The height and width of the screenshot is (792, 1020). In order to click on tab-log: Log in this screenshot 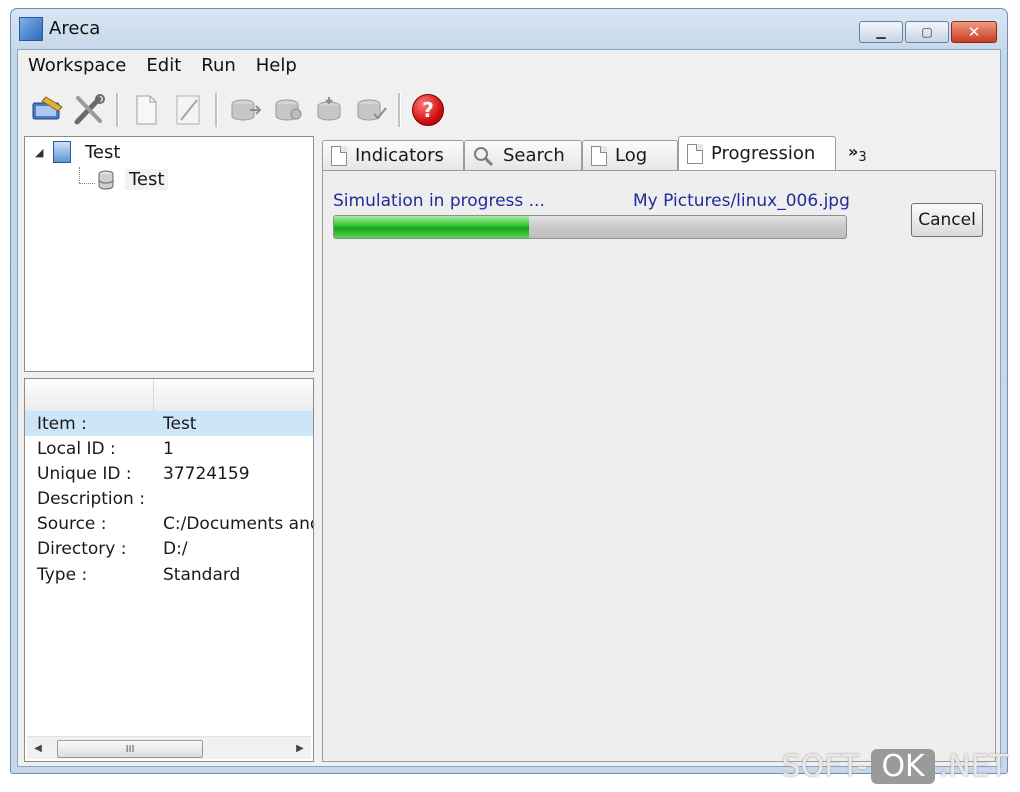, I will do `click(630, 155)`.